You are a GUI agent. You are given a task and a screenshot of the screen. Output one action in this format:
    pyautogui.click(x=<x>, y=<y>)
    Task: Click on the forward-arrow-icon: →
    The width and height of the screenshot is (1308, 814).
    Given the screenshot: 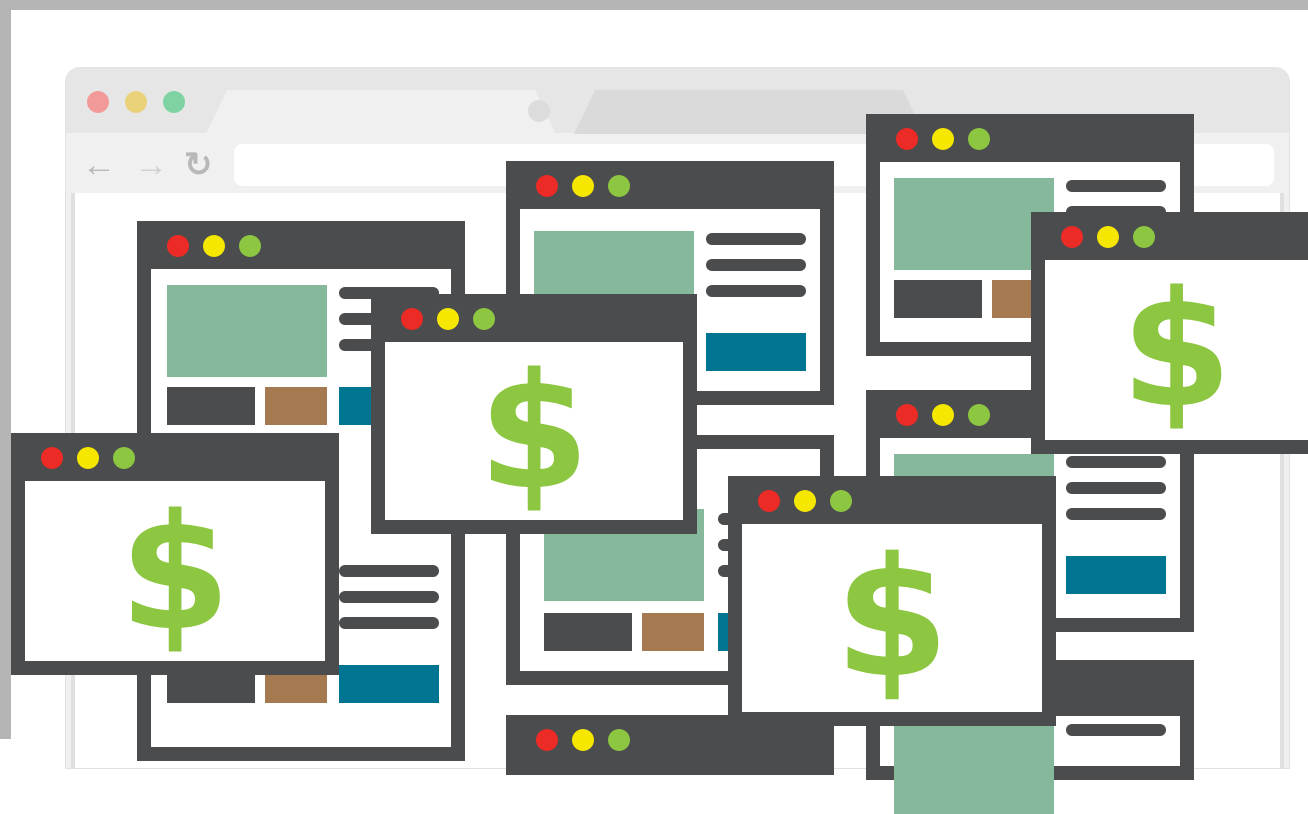 What is the action you would take?
    pyautogui.click(x=151, y=165)
    